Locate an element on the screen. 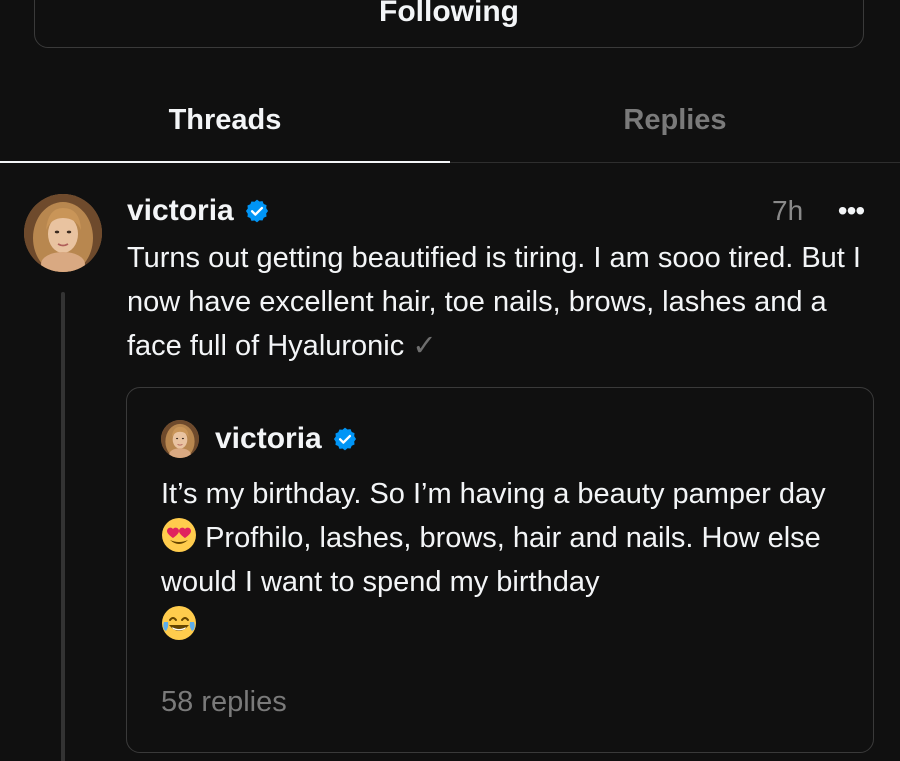  following-button: Following is located at coordinates (449, 24).